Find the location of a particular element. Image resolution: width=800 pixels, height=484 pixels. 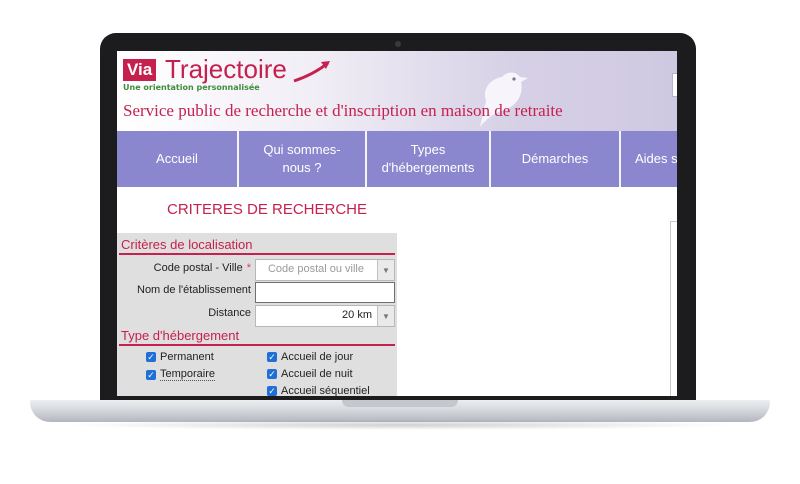

section-localisation-title: Critères de localisation is located at coordinates (187, 244).